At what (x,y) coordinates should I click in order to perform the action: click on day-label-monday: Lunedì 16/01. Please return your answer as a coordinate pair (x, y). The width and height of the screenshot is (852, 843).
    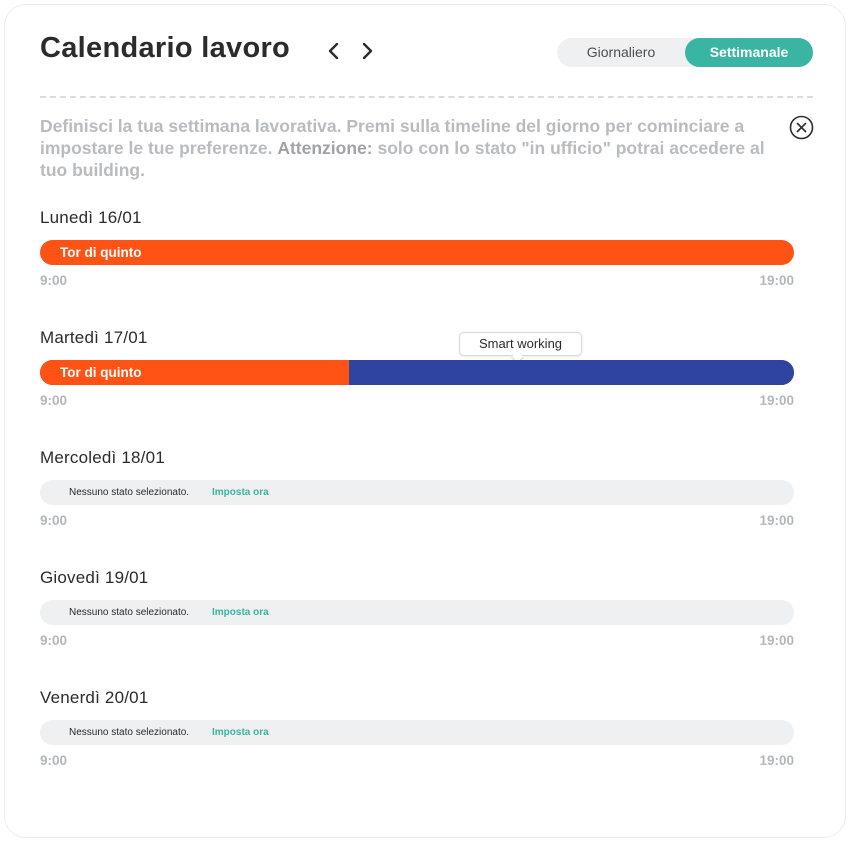
    Looking at the image, I should click on (91, 217).